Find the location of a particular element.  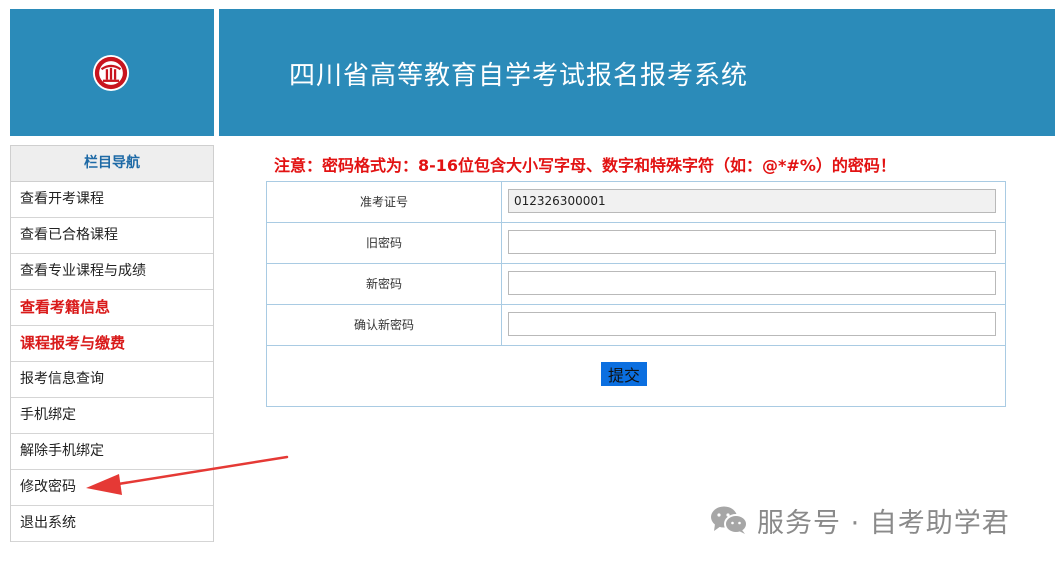

form-row-new-password: 新密码 is located at coordinates (636, 284).